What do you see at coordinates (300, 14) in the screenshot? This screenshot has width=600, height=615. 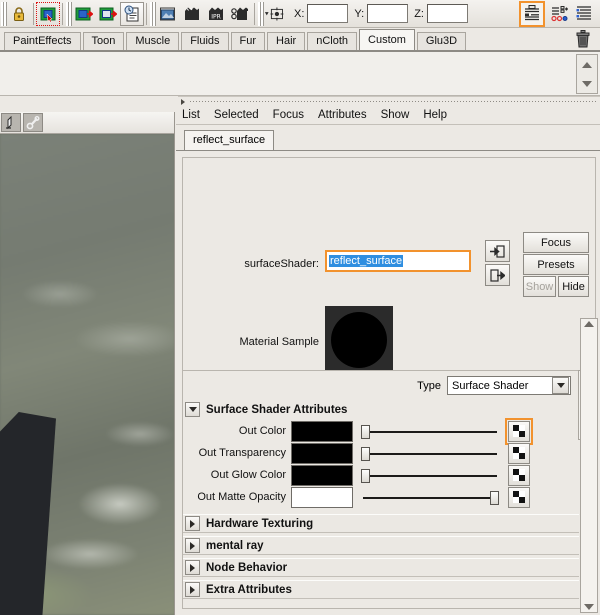 I see `status-line-toolbar: IPR X: Y: Z:` at bounding box center [300, 14].